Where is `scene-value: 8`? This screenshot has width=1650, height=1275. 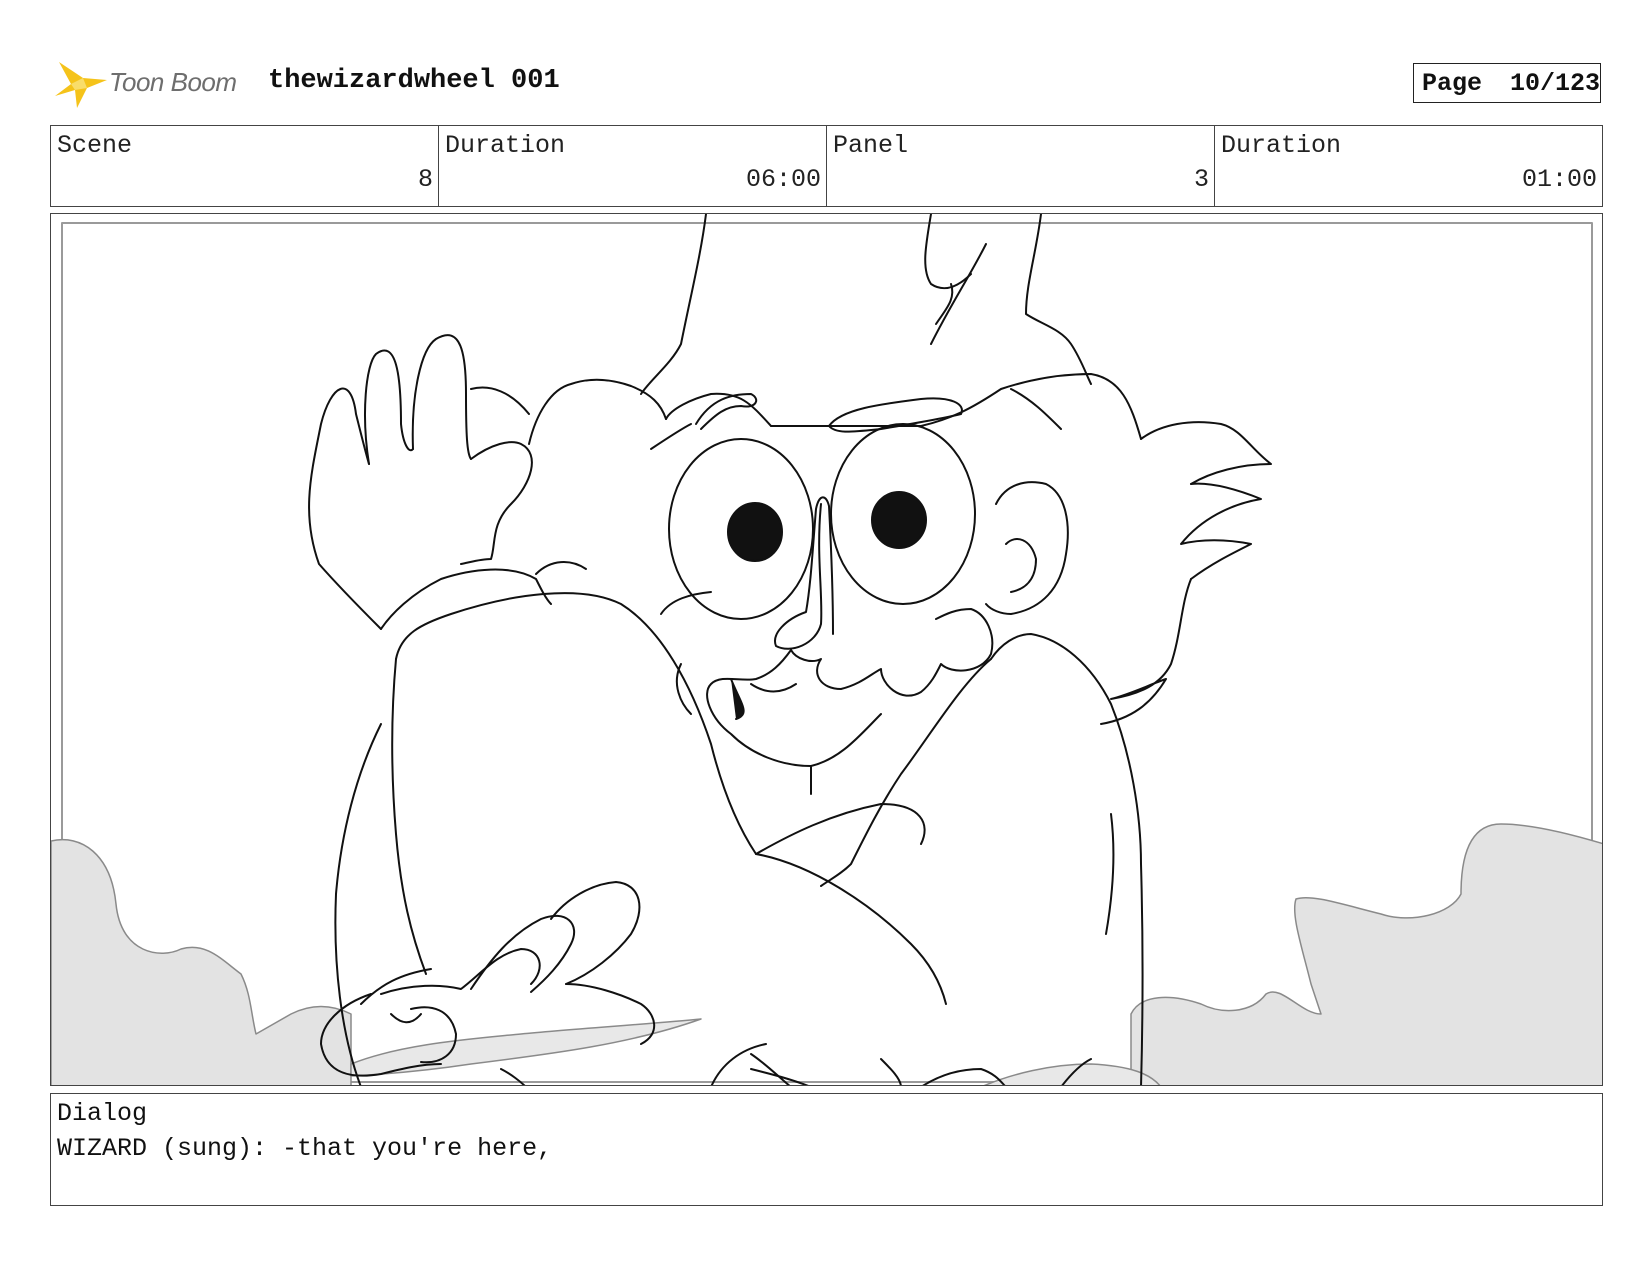 scene-value: 8 is located at coordinates (425, 179).